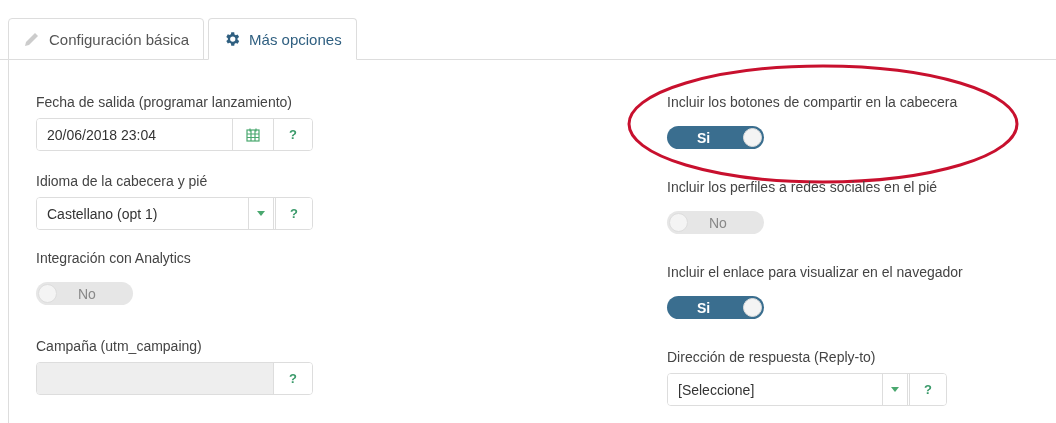  I want to click on field-label: Incluir los botones de compartir en la cabecera, so click(813, 102).